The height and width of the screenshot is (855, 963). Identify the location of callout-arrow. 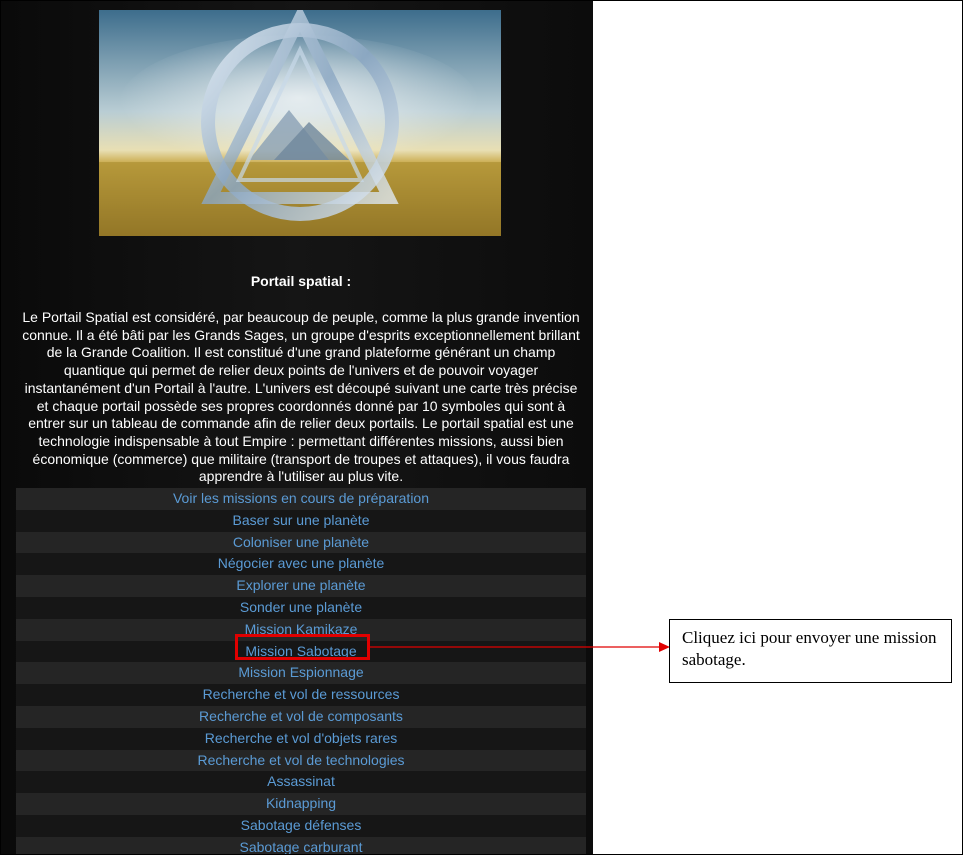
(519, 647).